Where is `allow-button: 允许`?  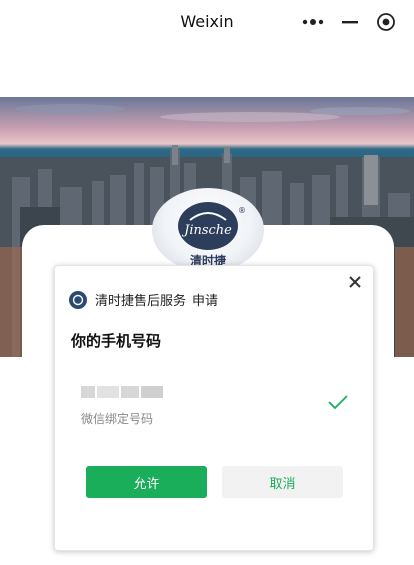
allow-button: 允许 is located at coordinates (146, 482).